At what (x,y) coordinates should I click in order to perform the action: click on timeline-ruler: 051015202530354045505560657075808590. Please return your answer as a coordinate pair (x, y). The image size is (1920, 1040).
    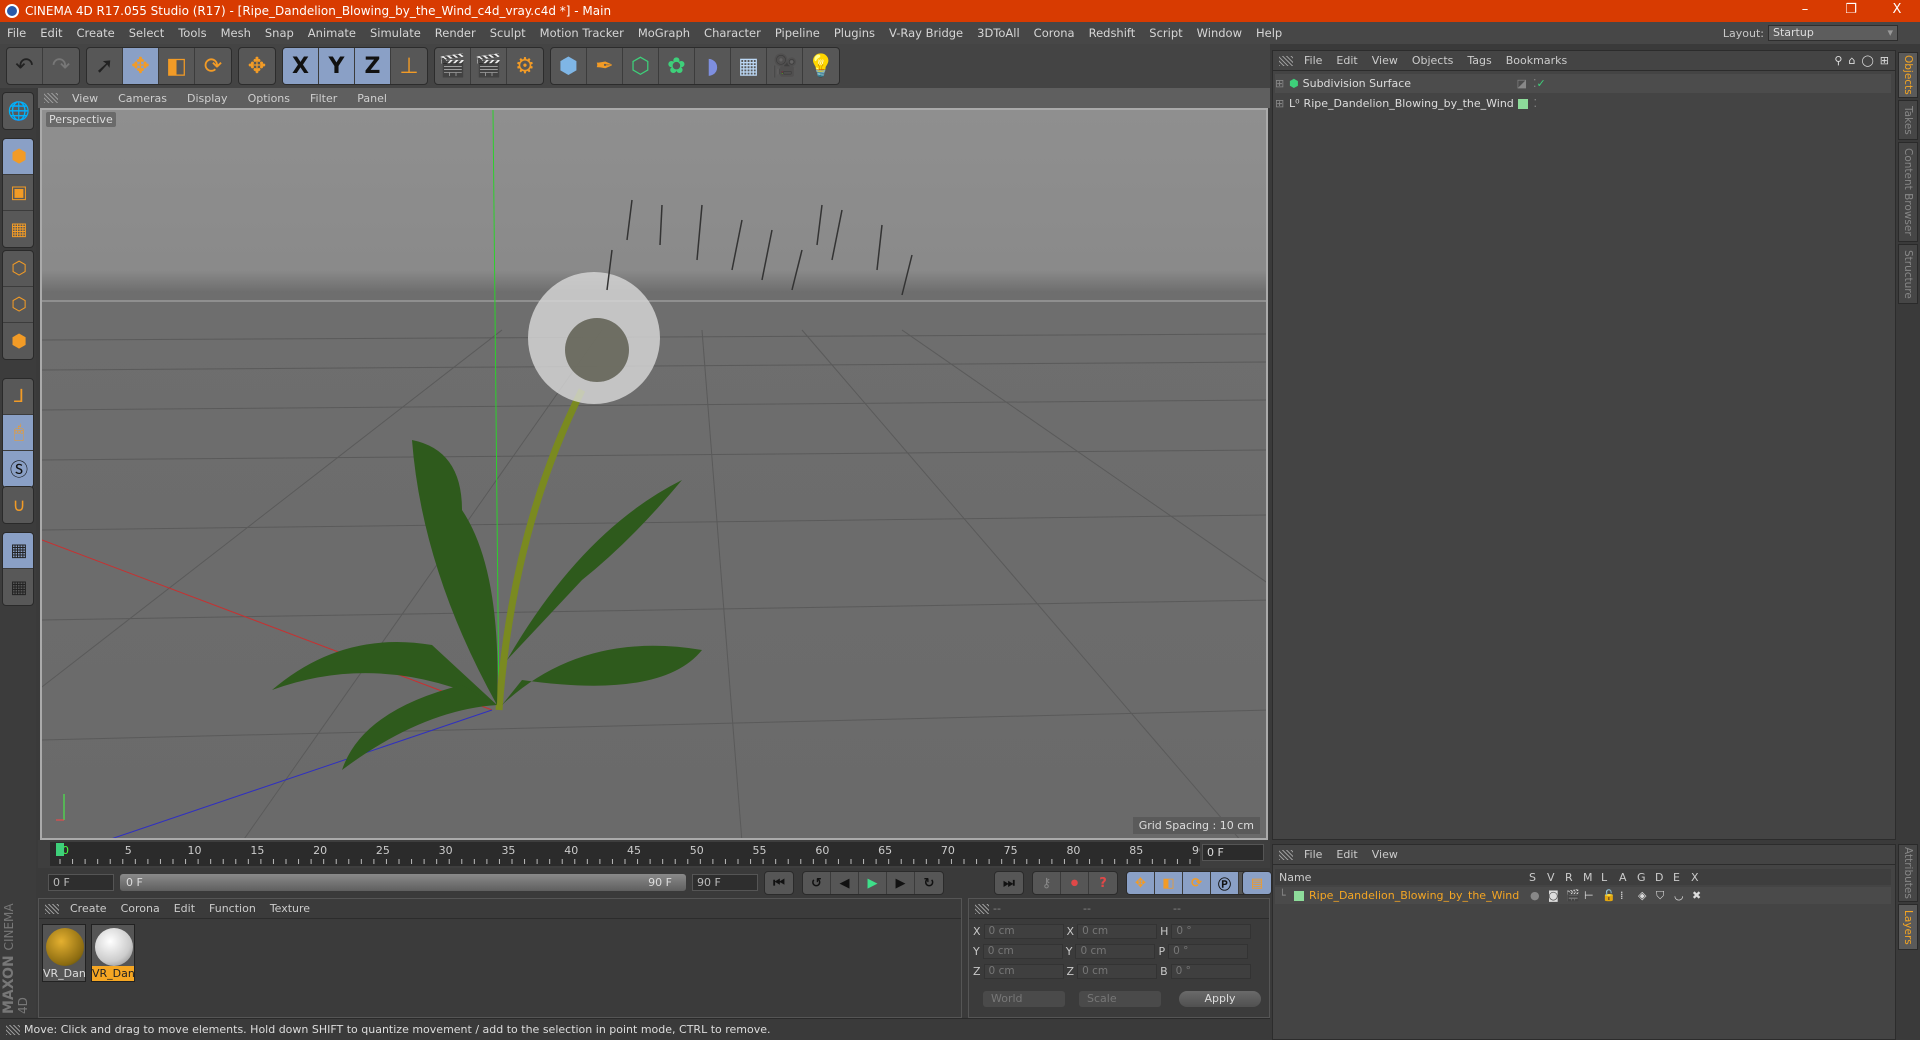
    Looking at the image, I should click on (625, 854).